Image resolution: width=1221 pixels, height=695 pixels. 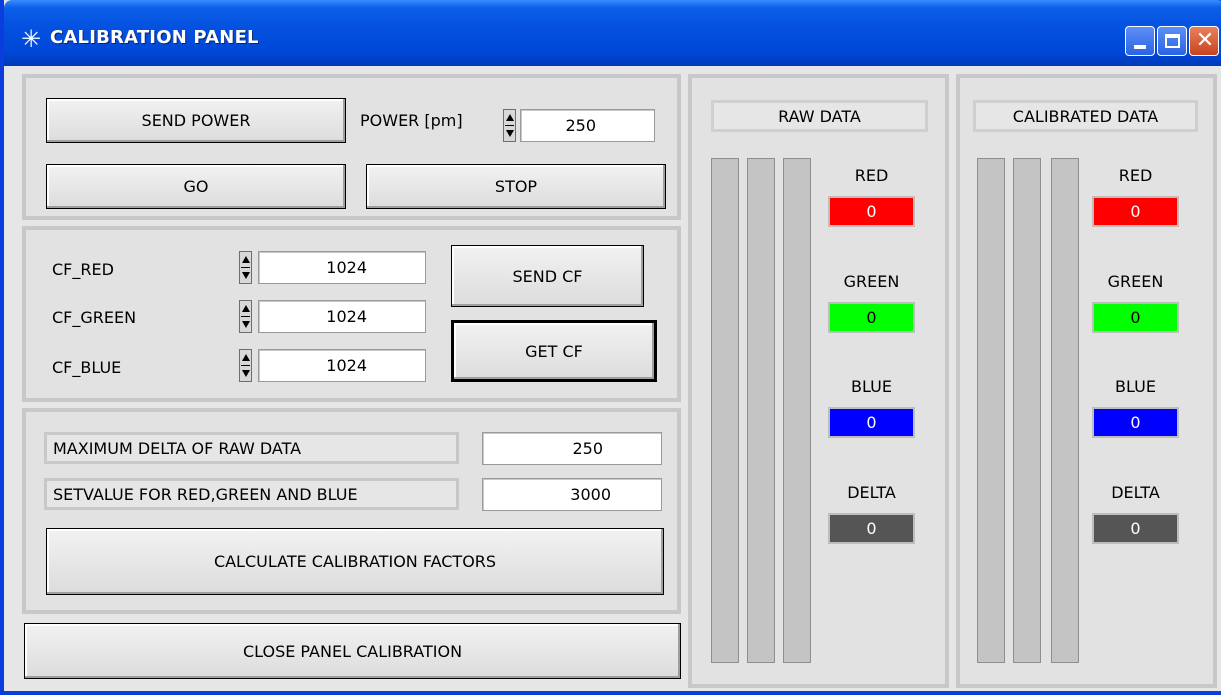 I want to click on close-icon: ✕, so click(x=1205, y=40).